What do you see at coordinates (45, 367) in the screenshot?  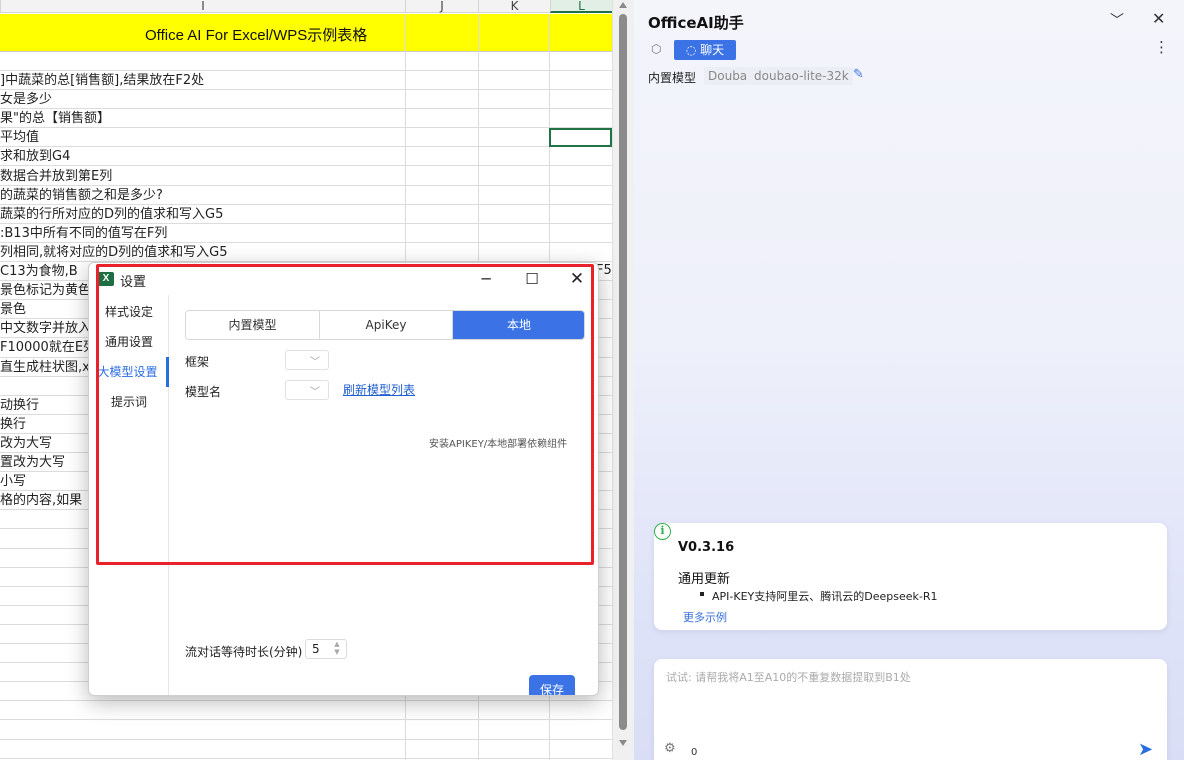 I see `sheet-row-text: 直生成柱状图,x` at bounding box center [45, 367].